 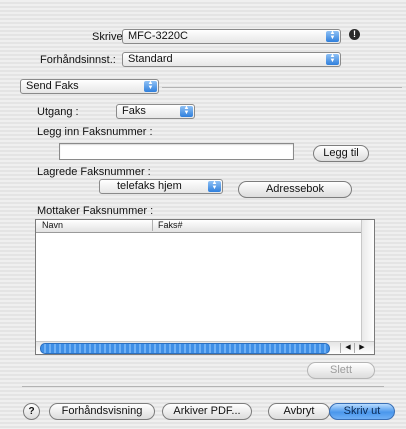 What do you see at coordinates (95, 211) in the screenshot?
I see `recipients-label: Mottaker Faksnummer :` at bounding box center [95, 211].